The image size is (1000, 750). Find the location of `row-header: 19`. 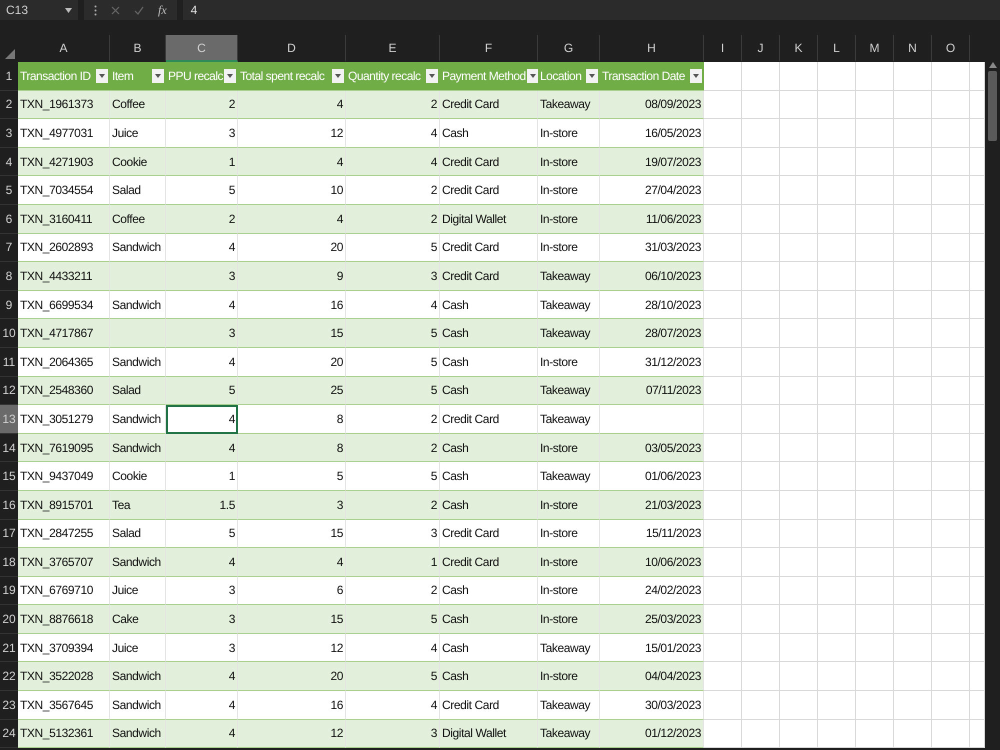

row-header: 19 is located at coordinates (9, 591).